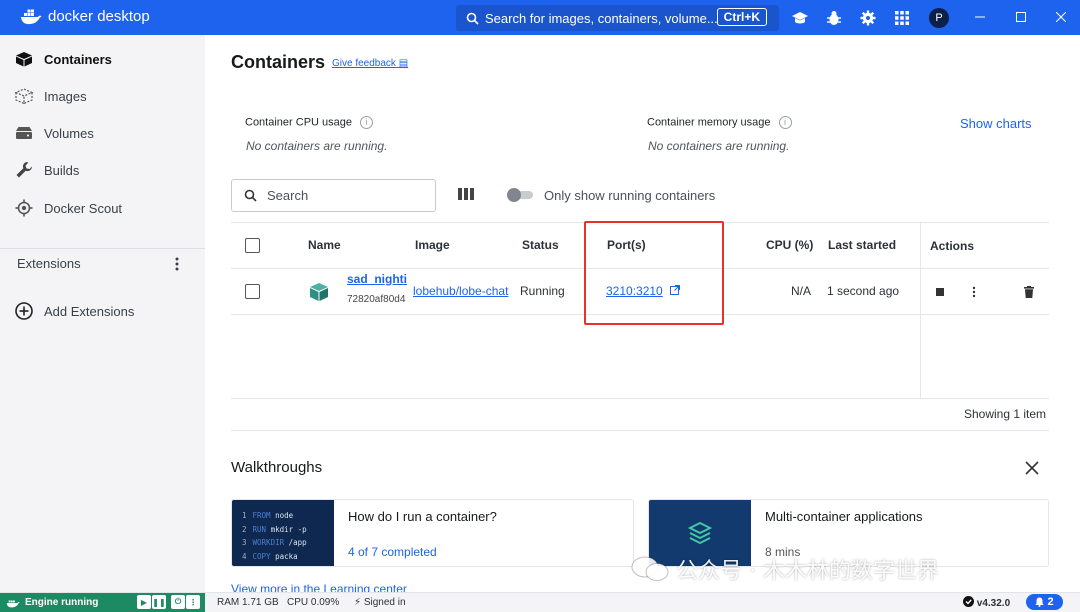 The width and height of the screenshot is (1080, 612). I want to click on watermark: 公众号 · 木木林的数字世界, so click(784, 569).